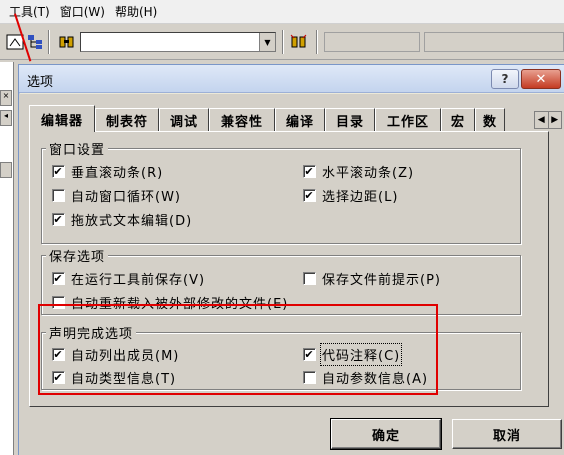 Image resolution: width=564 pixels, height=455 pixels. What do you see at coordinates (77, 148) in the screenshot?
I see `group-title-window: 窗口设置` at bounding box center [77, 148].